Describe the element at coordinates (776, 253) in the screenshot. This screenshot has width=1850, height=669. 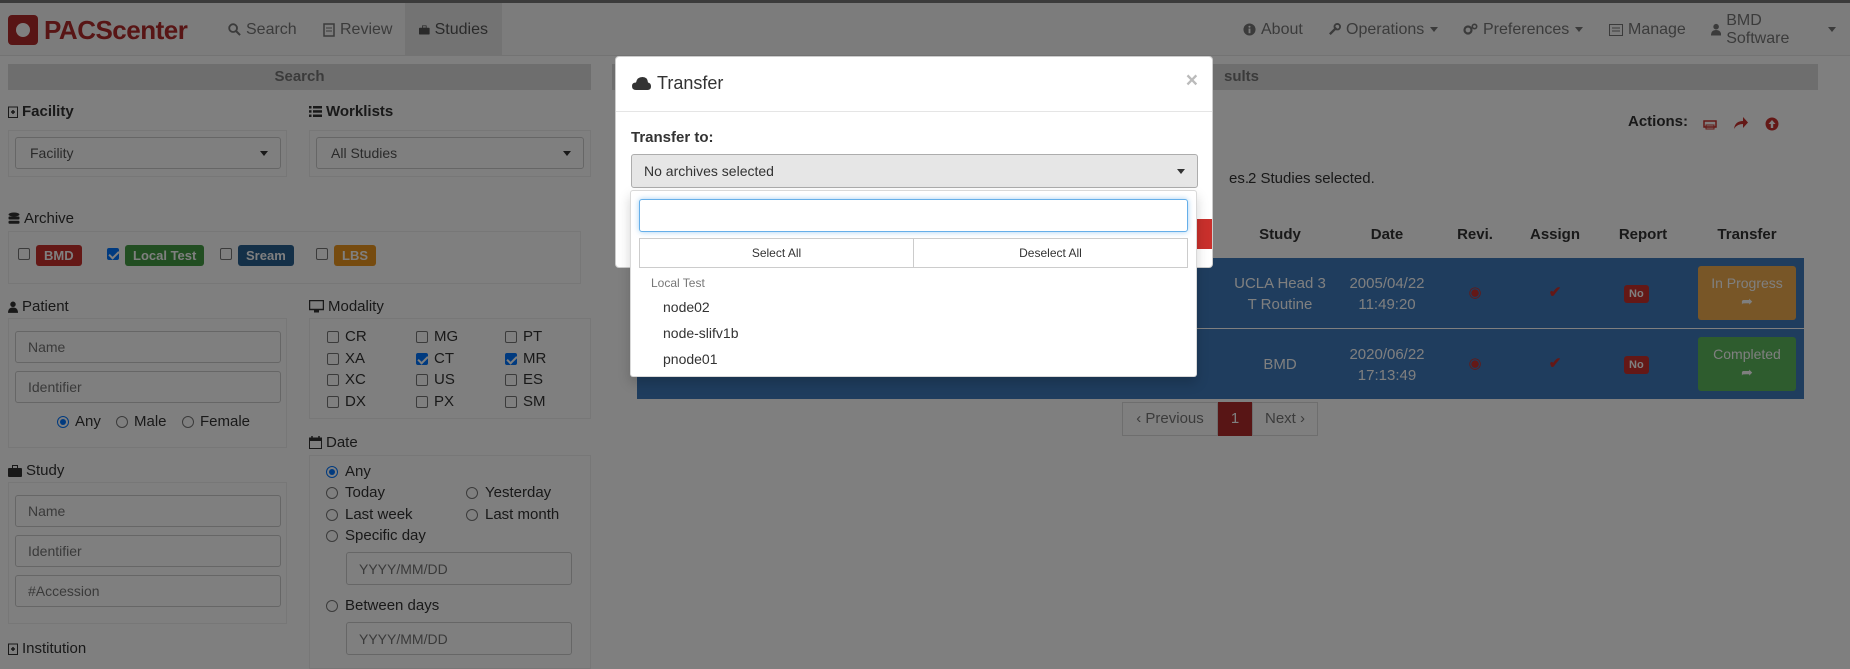
I see `select-all-button: Select All` at that location.